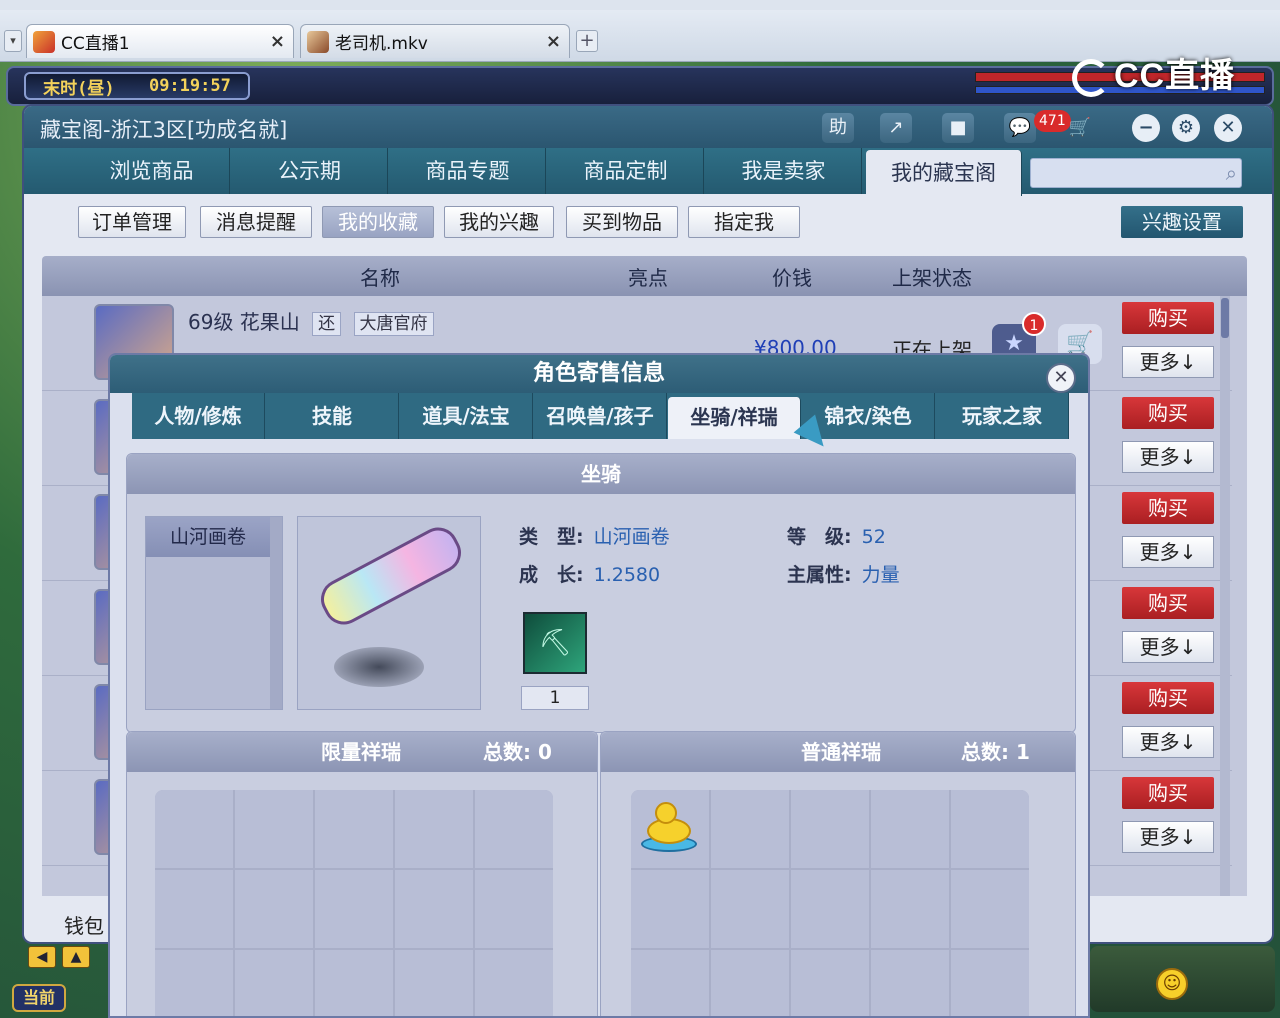  I want to click on limited-header: 限量祥瑞 总数: 0, so click(362, 752).